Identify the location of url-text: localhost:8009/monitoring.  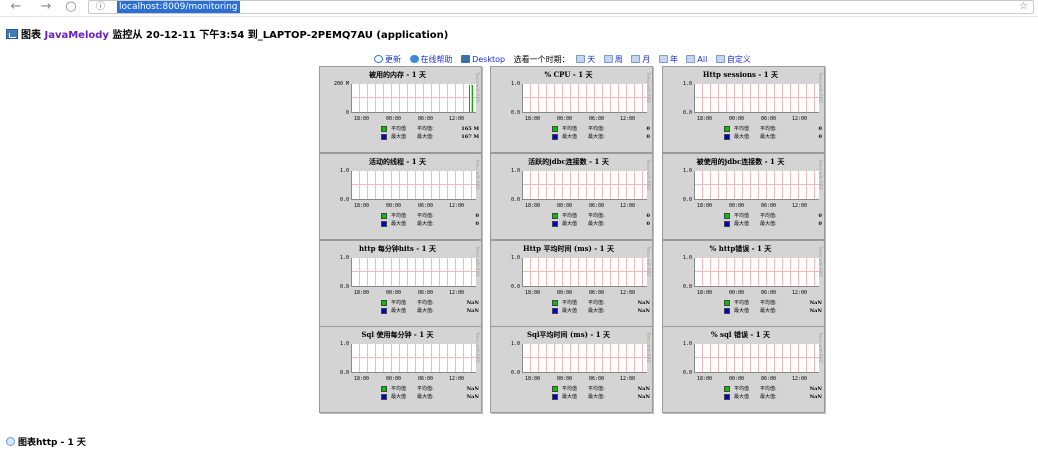
(178, 7).